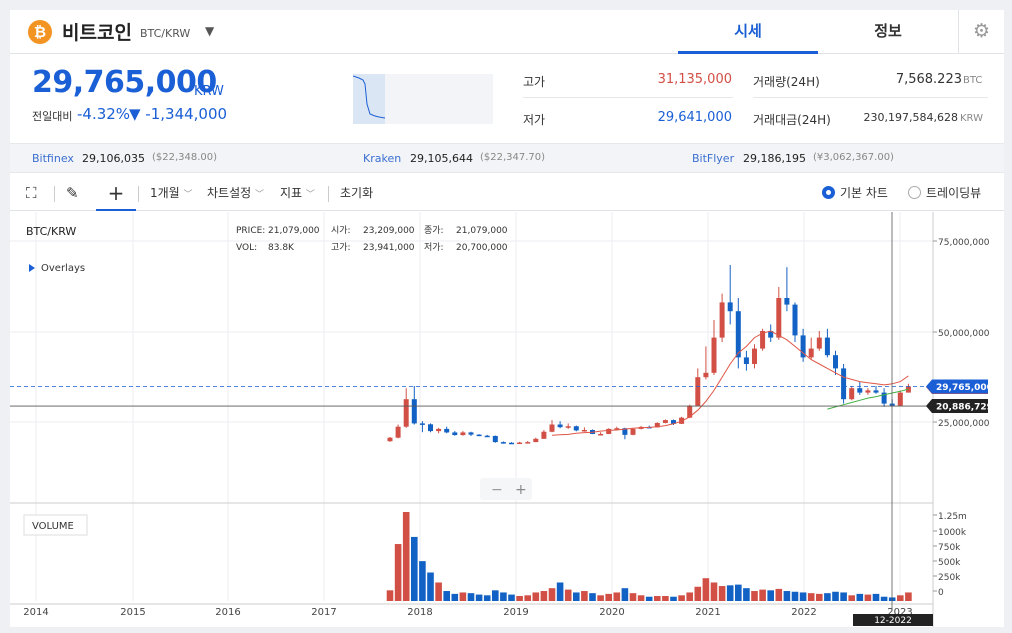  Describe the element at coordinates (910, 117) in the screenshot. I see `amount-value: 230,197,584,628` at that location.